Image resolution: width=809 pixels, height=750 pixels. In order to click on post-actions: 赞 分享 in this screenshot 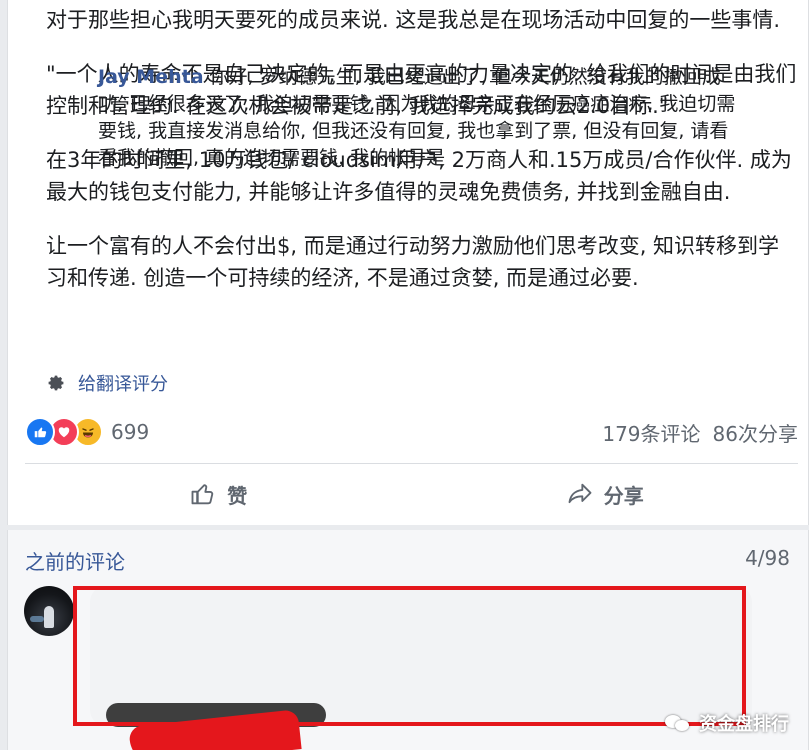, I will do `click(411, 494)`.